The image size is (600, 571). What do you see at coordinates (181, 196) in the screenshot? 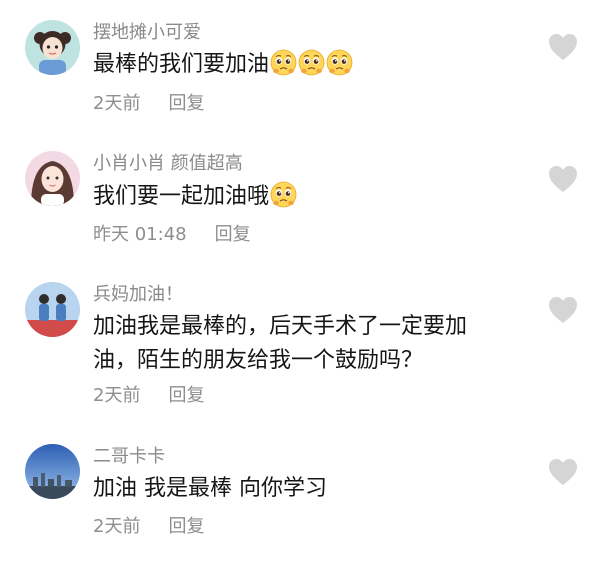
I see `comment-text-segment: 我们要一起加油哦` at bounding box center [181, 196].